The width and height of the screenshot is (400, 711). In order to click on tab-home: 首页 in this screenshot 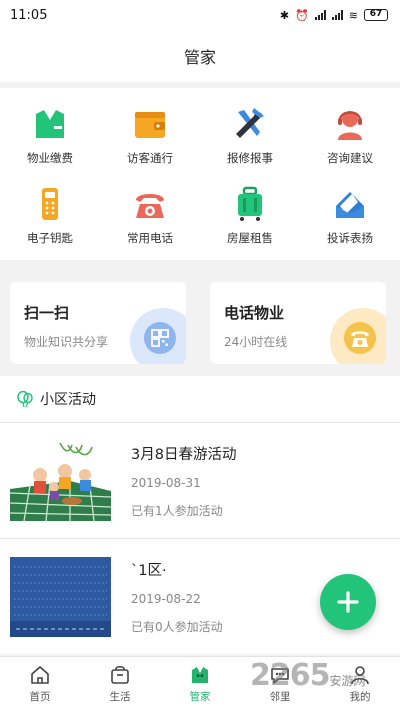, I will do `click(40, 684)`.